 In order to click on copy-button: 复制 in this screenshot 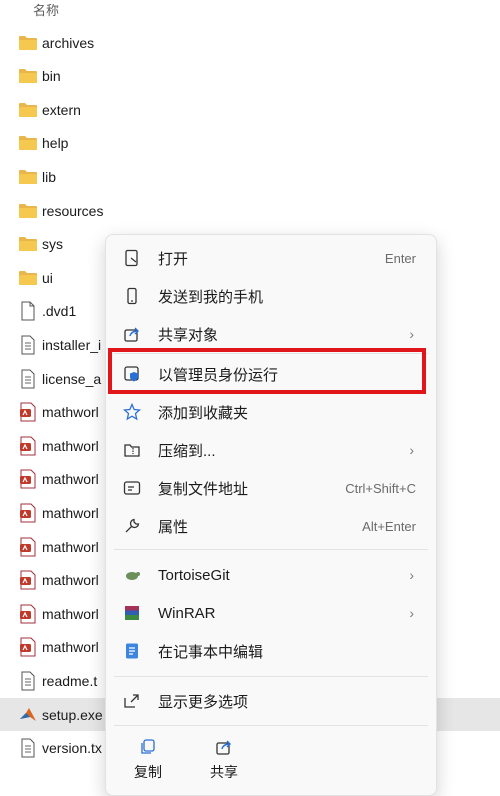, I will do `click(148, 760)`.